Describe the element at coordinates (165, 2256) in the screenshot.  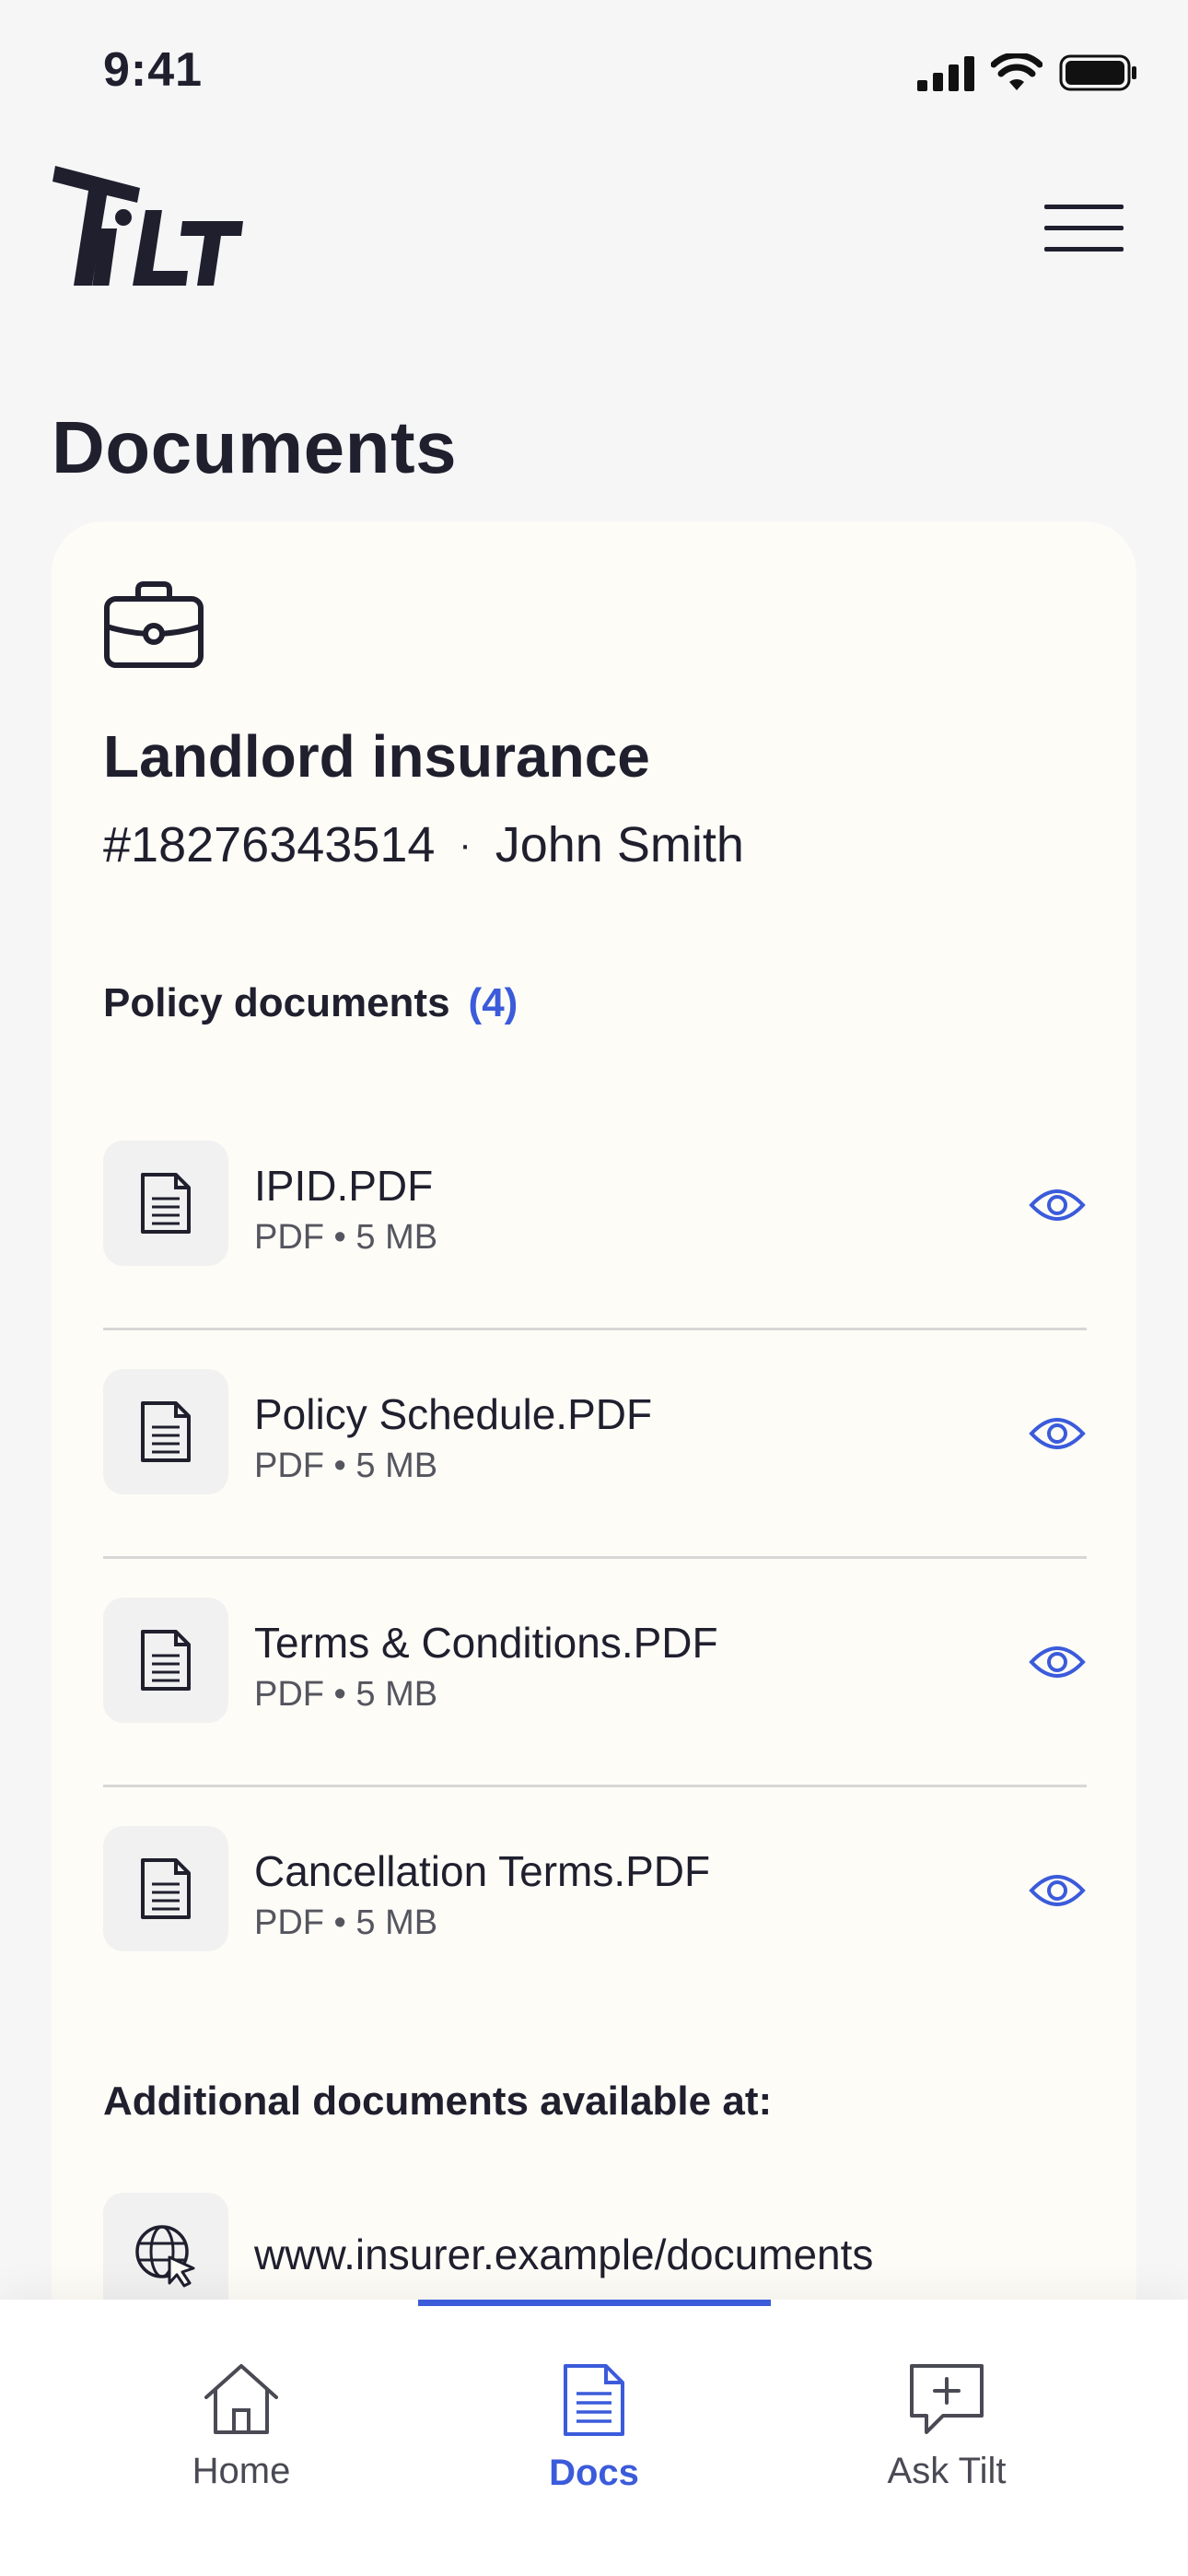
I see `globe-cursor-icon` at that location.